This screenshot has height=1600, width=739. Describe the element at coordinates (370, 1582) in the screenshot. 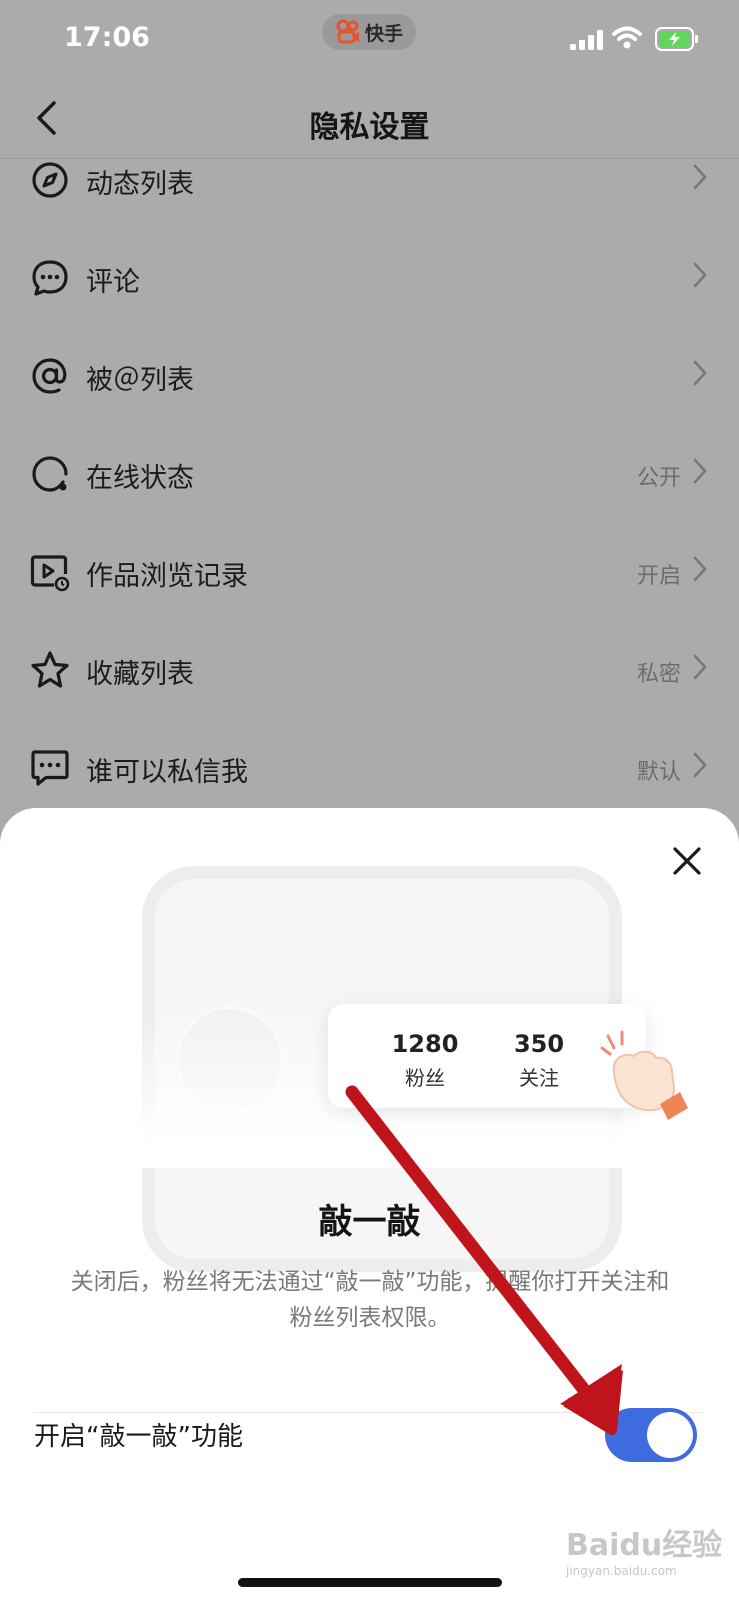

I see `home-indicator` at that location.